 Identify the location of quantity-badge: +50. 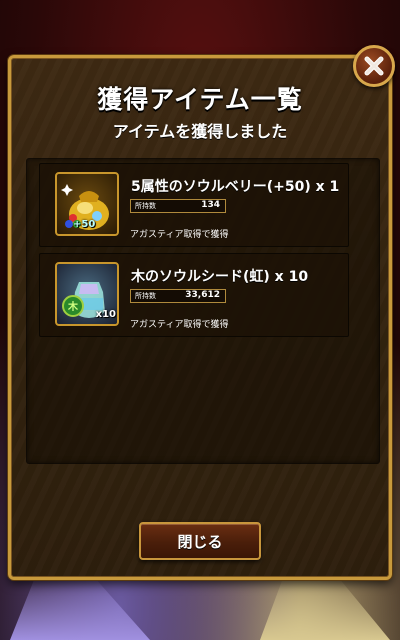
(84, 224).